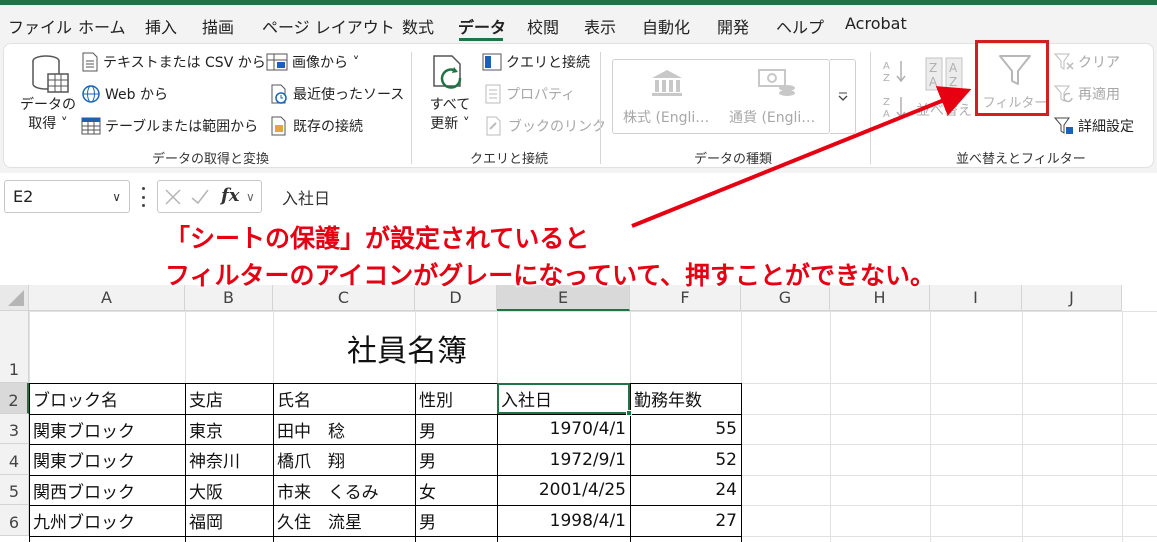 Image resolution: width=1157 pixels, height=542 pixels. Describe the element at coordinates (14, 347) in the screenshot. I see `row-header-1: 1` at that location.